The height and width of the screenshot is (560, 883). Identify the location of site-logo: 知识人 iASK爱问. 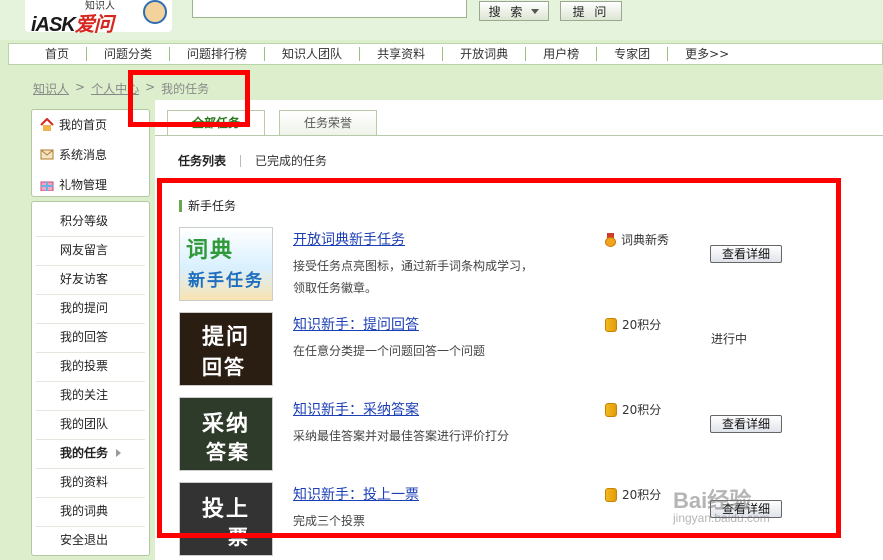
(98, 18).